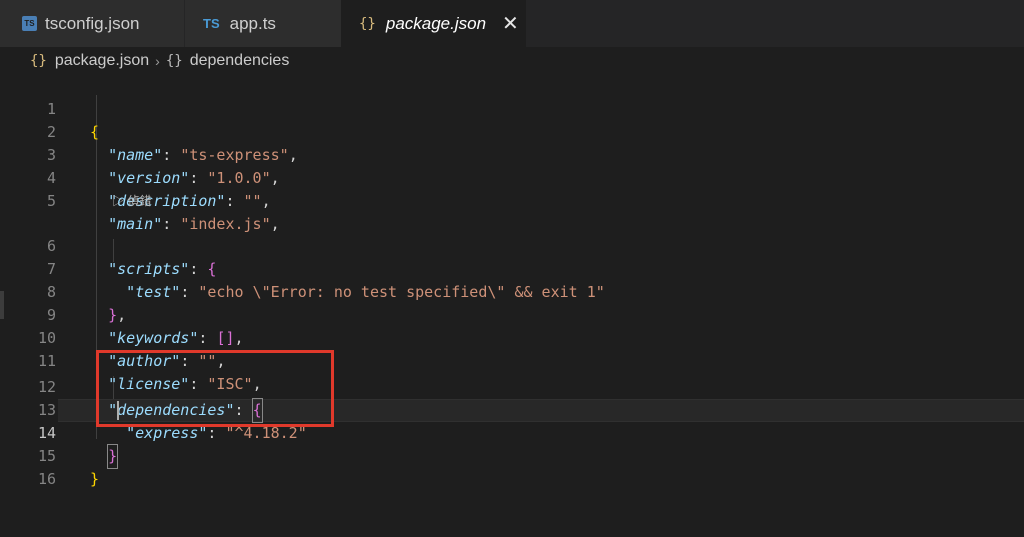 The image size is (1024, 537). What do you see at coordinates (174, 61) in the screenshot?
I see `object-braces-icon: {}` at bounding box center [174, 61].